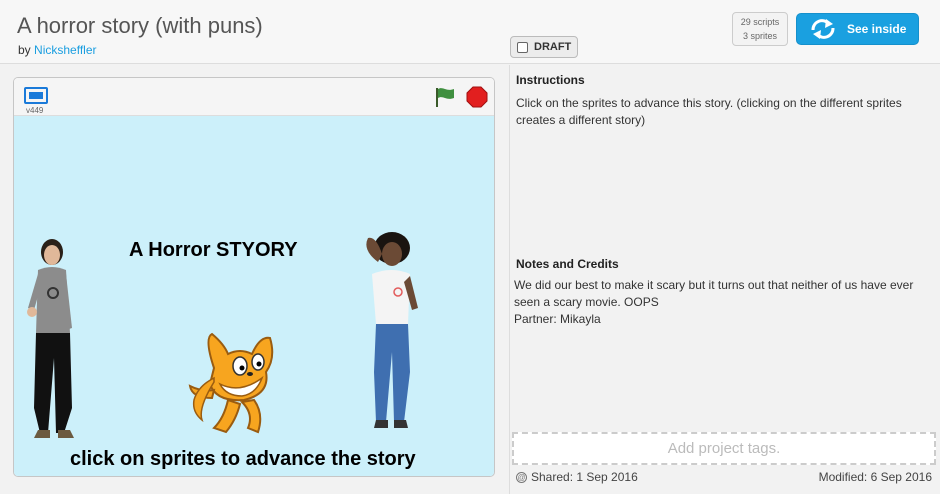 The width and height of the screenshot is (940, 494). Describe the element at coordinates (477, 97) in the screenshot. I see `stop-icon` at that location.